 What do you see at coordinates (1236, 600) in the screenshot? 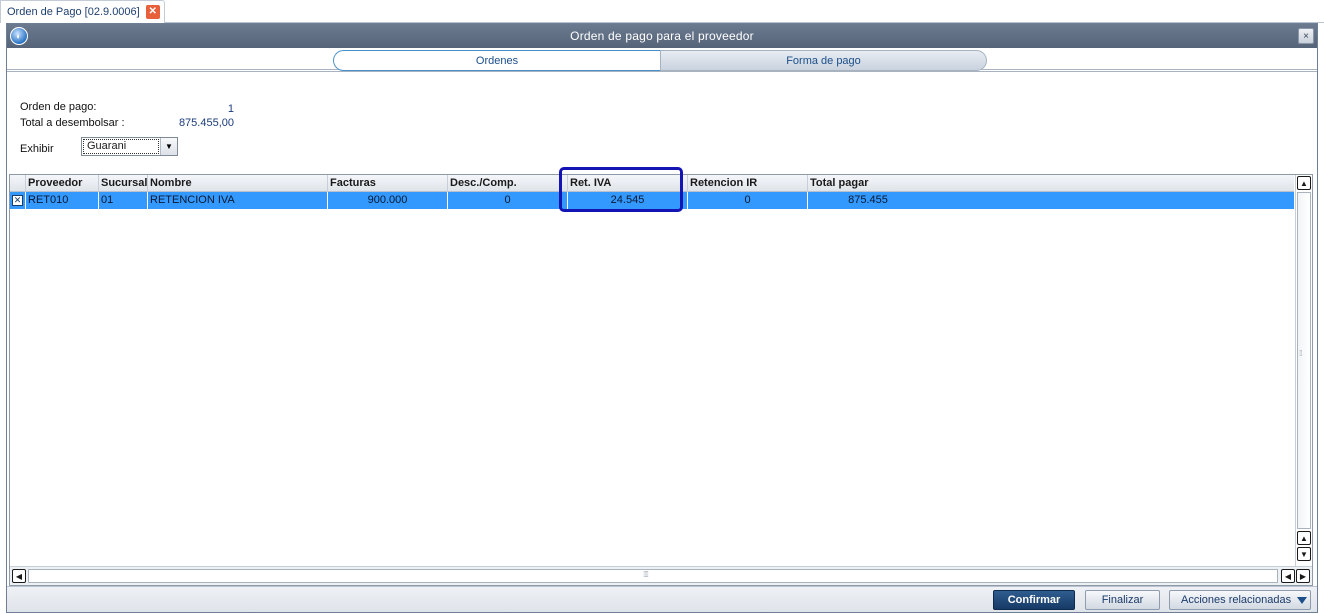
I see `related-actions-label: Acciones relacionadas` at bounding box center [1236, 600].